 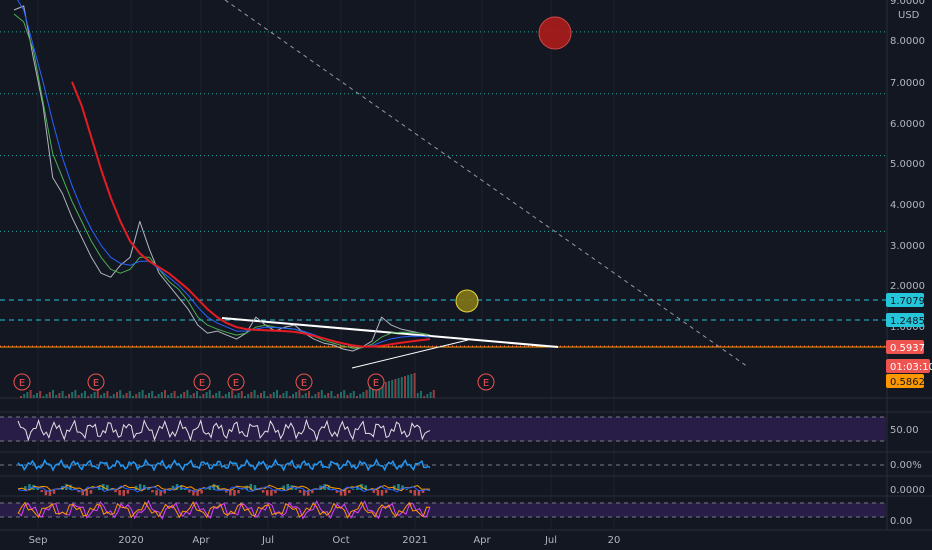 What do you see at coordinates (414, 540) in the screenshot?
I see `time-tick-label: 2021` at bounding box center [414, 540].